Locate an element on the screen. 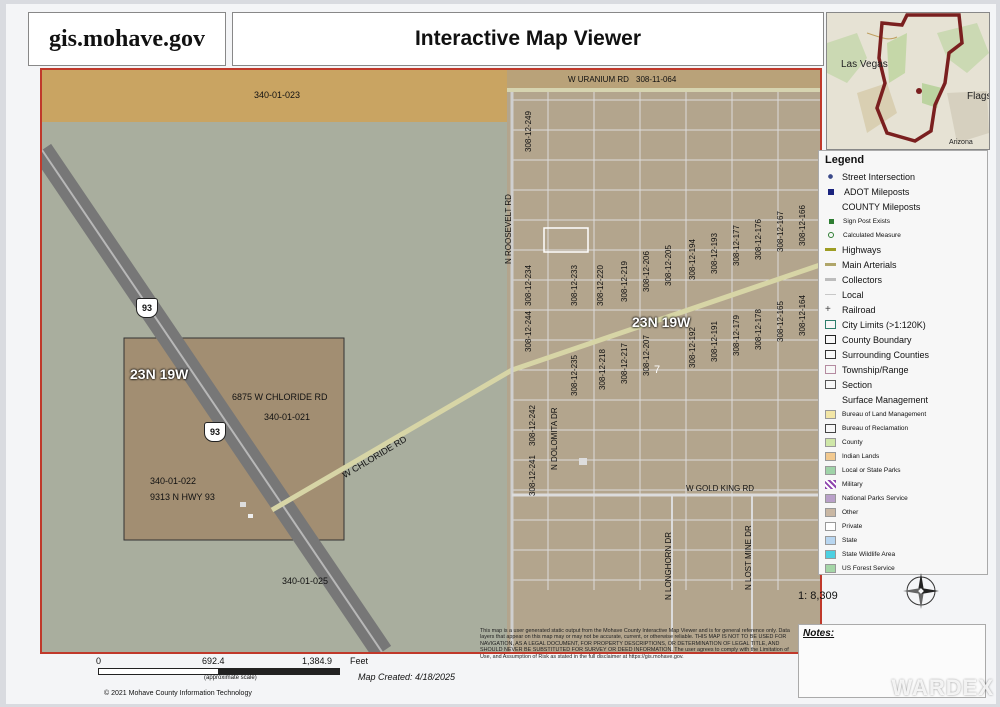 The image size is (1000, 707). grid-parcel-label: 308-12-179 is located at coordinates (736, 335).